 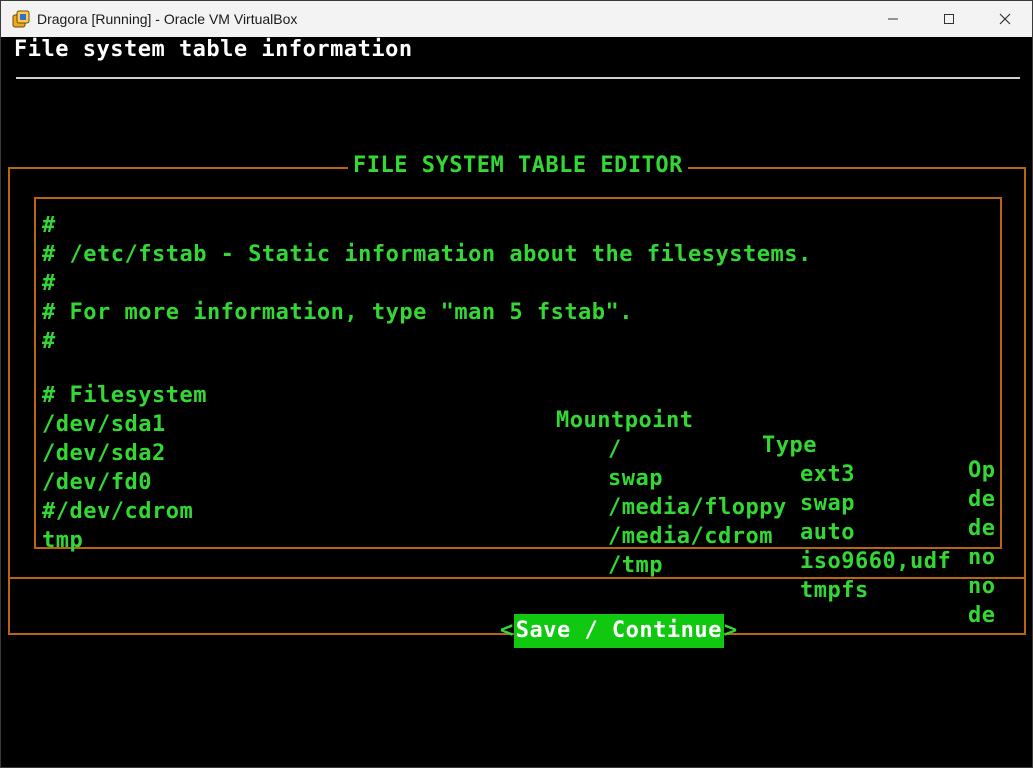 I want to click on maximize-icon, so click(x=949, y=19).